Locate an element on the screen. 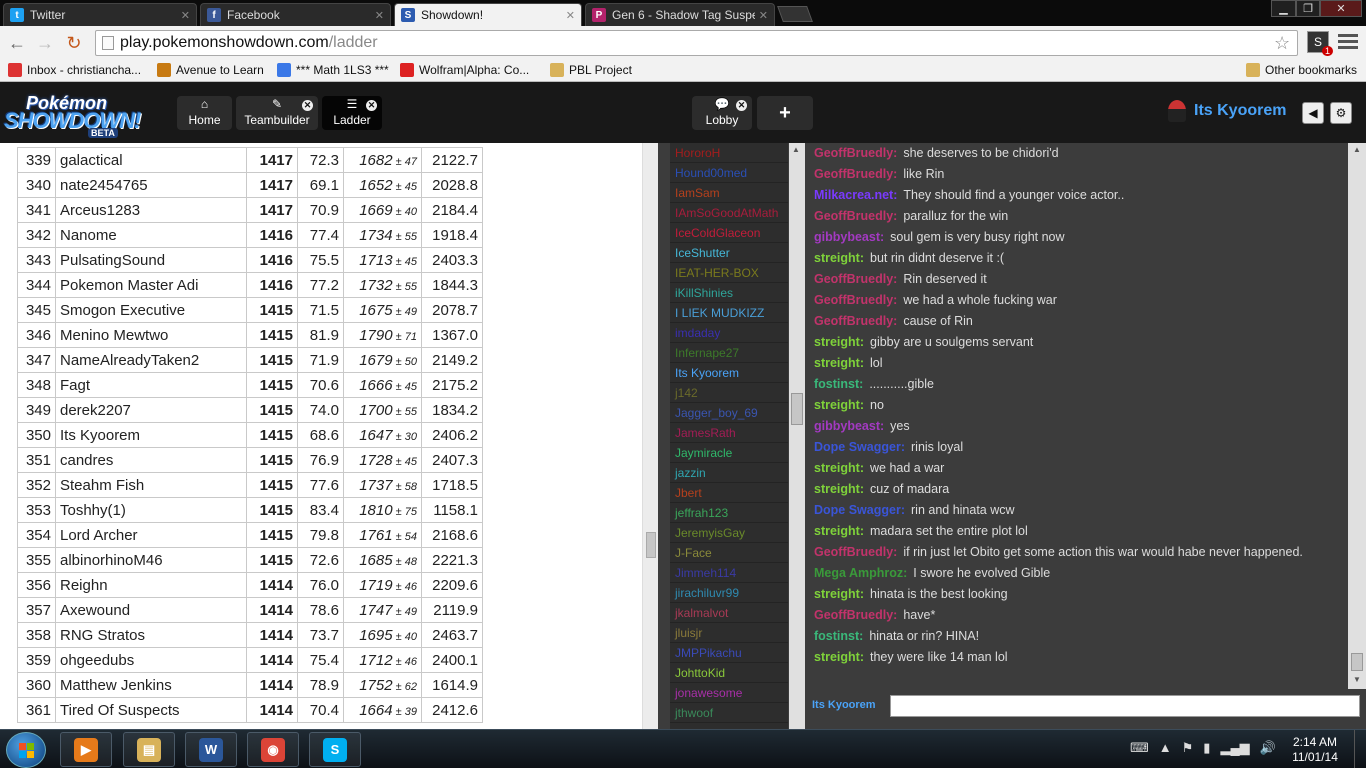 This screenshot has height=768, width=1366. network-icon: ▂▄▆ is located at coordinates (1234, 748).